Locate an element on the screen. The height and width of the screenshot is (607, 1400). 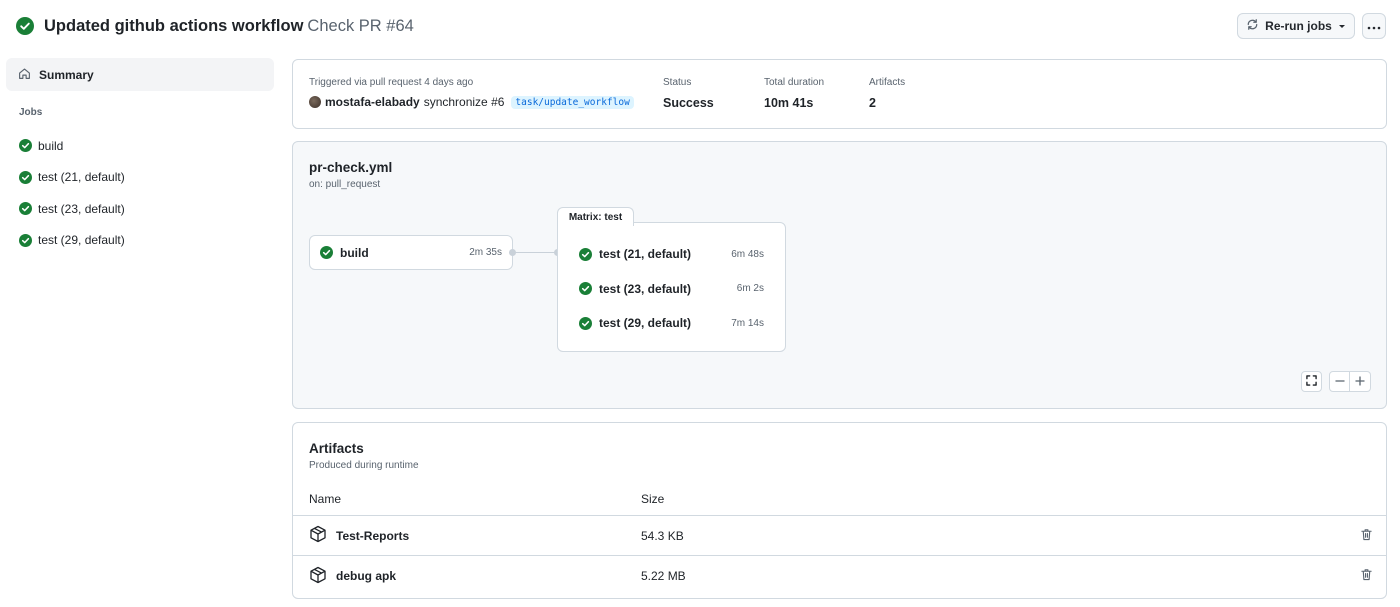
avatar is located at coordinates (315, 102).